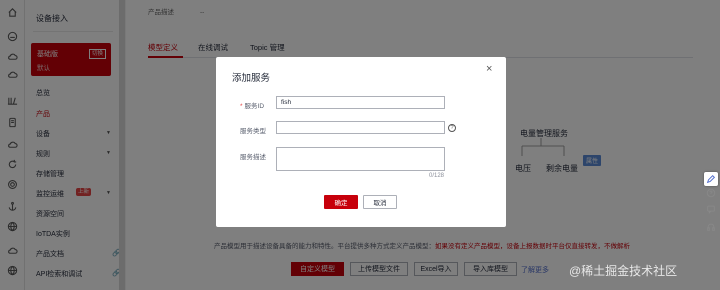 The image size is (720, 290). Describe the element at coordinates (489, 69) in the screenshot. I see `close-icon: ×` at that location.